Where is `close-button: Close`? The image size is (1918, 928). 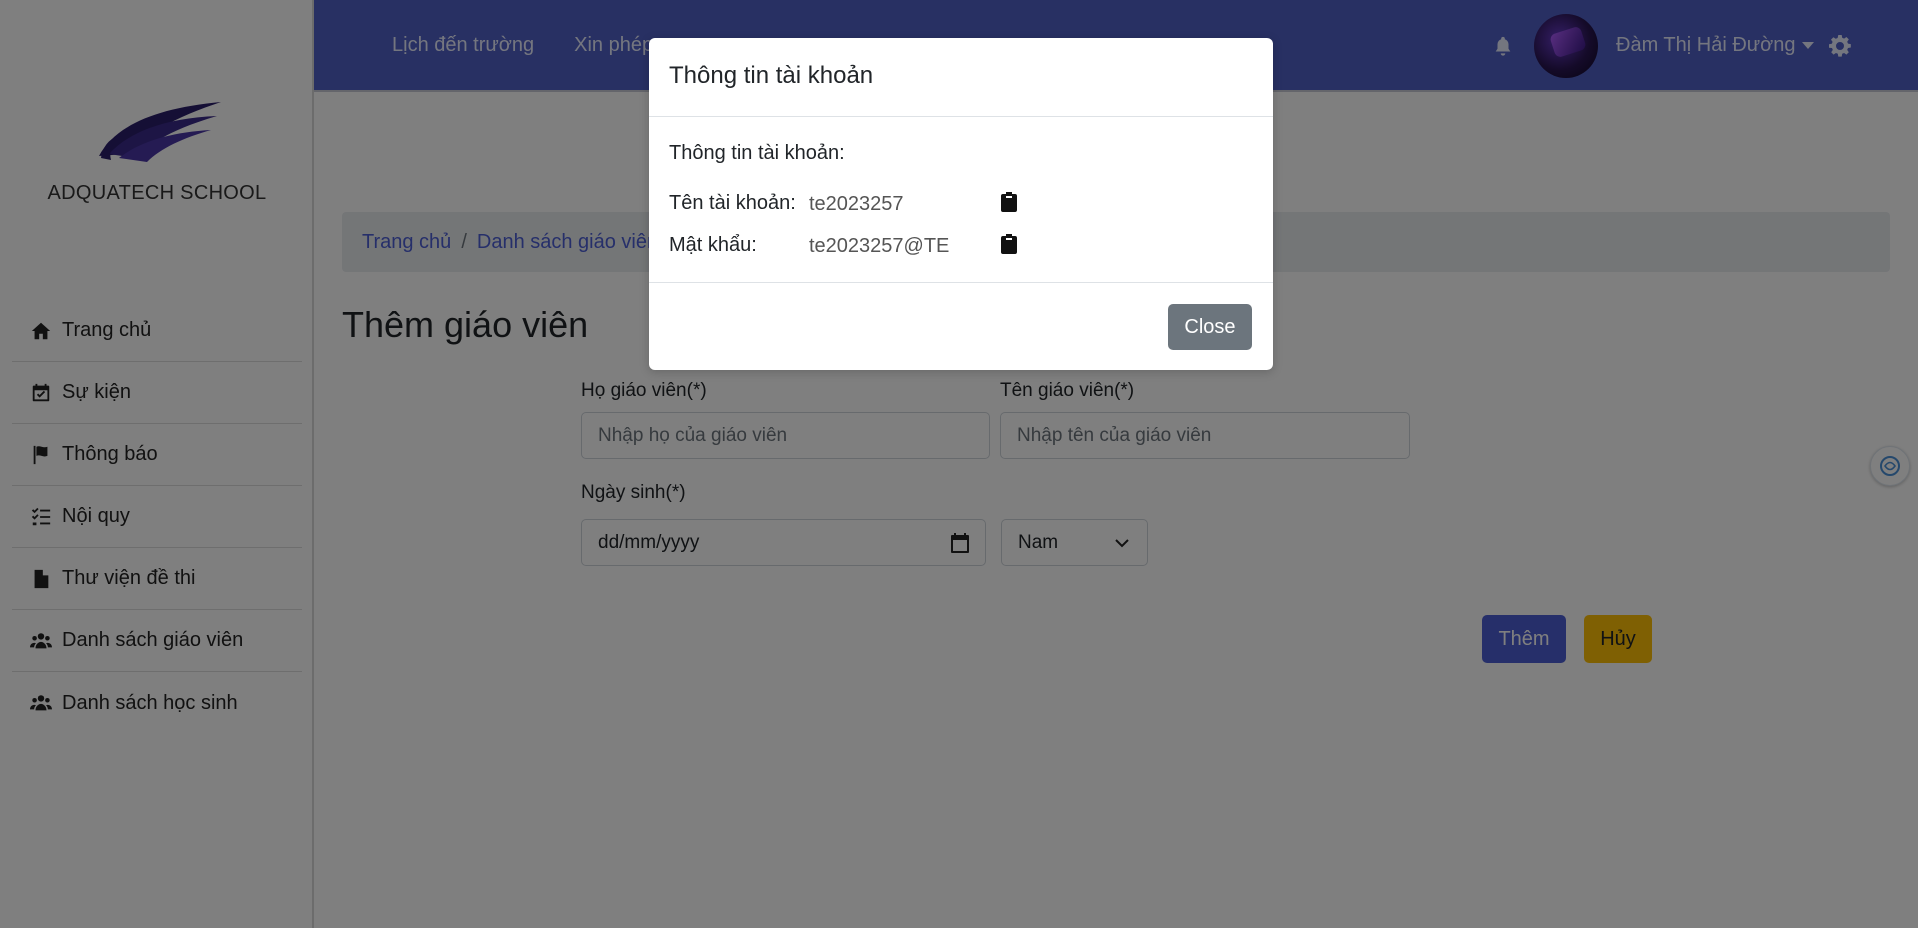
close-button: Close is located at coordinates (1210, 327).